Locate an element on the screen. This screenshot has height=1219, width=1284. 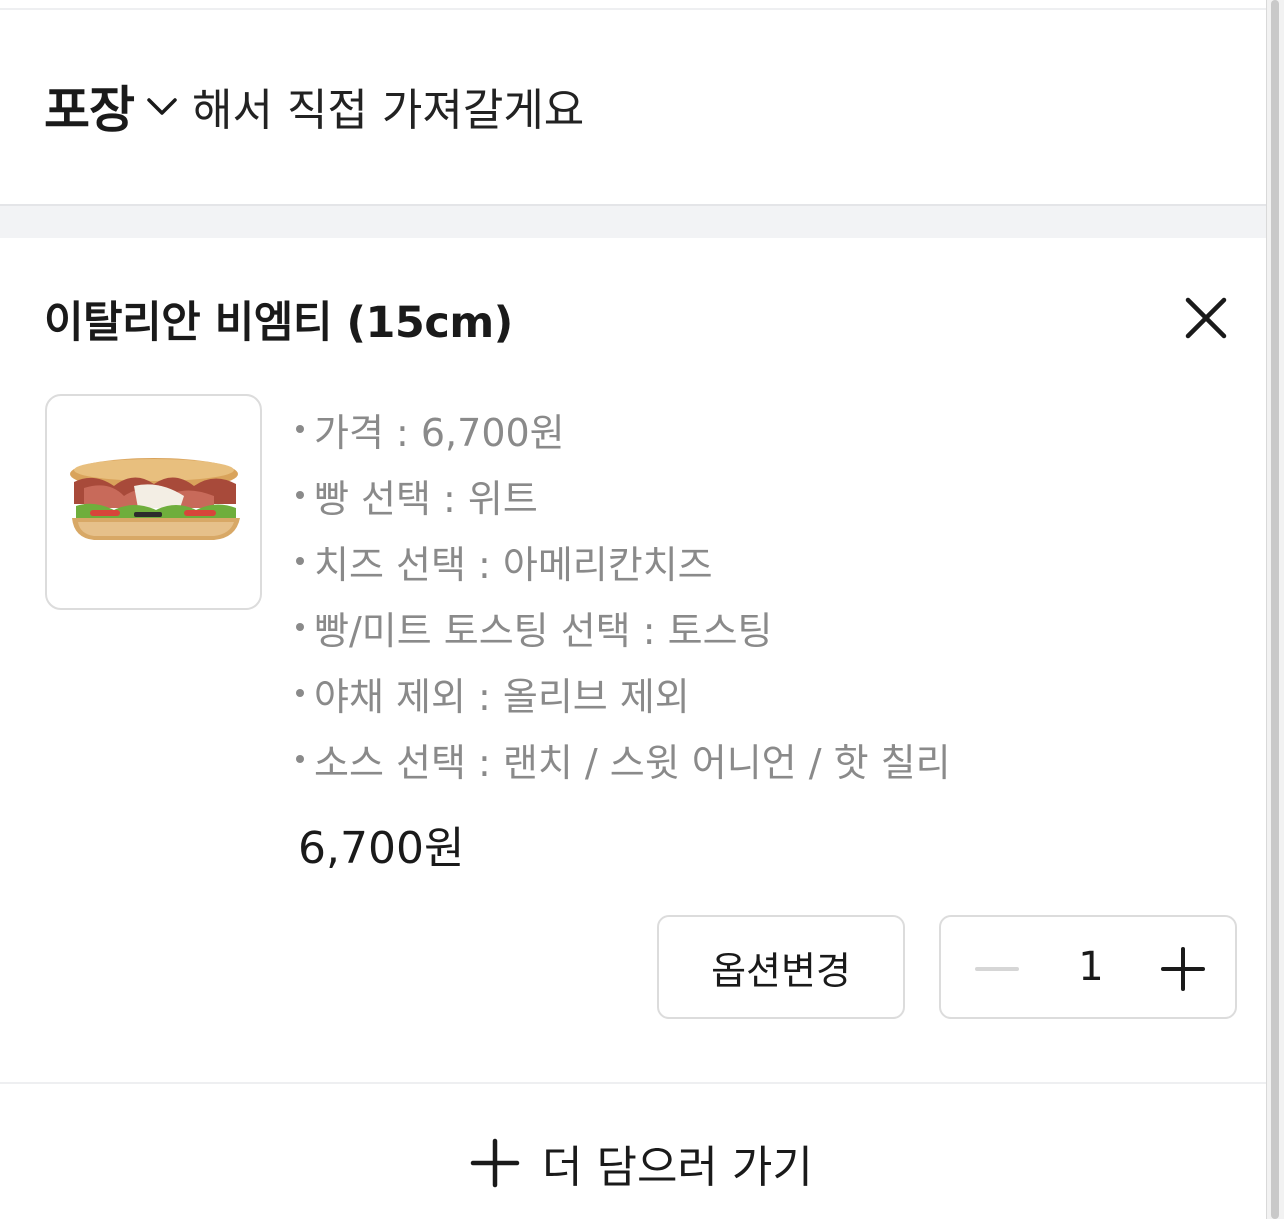
scrollbar is located at coordinates (1275, 609).